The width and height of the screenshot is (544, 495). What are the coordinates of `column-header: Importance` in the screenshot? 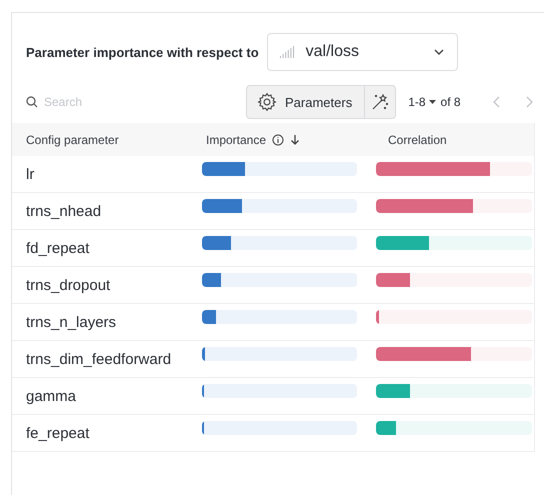 It's located at (236, 139).